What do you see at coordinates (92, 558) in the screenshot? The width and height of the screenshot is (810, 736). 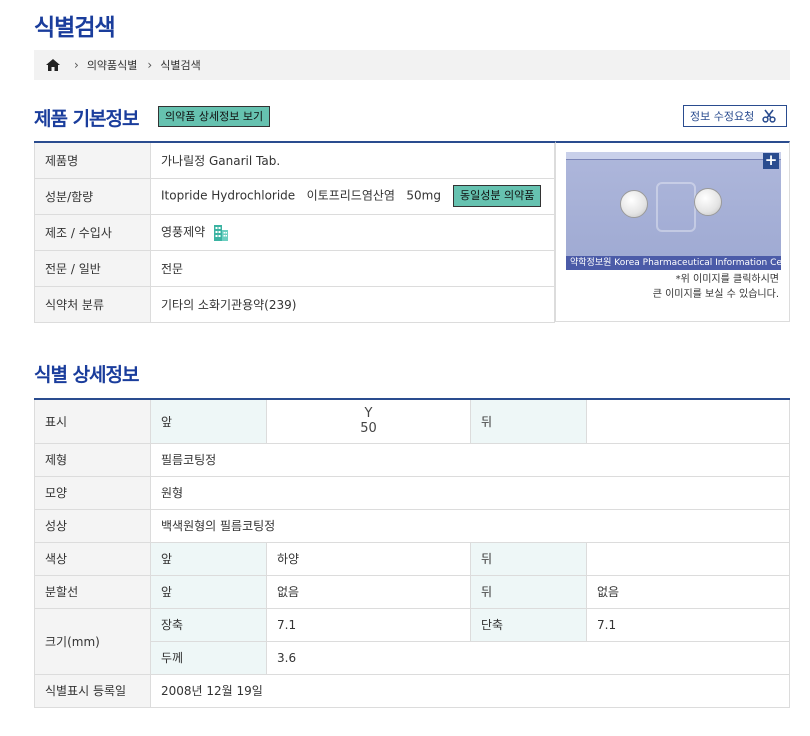 I see `color-label: 색상` at bounding box center [92, 558].